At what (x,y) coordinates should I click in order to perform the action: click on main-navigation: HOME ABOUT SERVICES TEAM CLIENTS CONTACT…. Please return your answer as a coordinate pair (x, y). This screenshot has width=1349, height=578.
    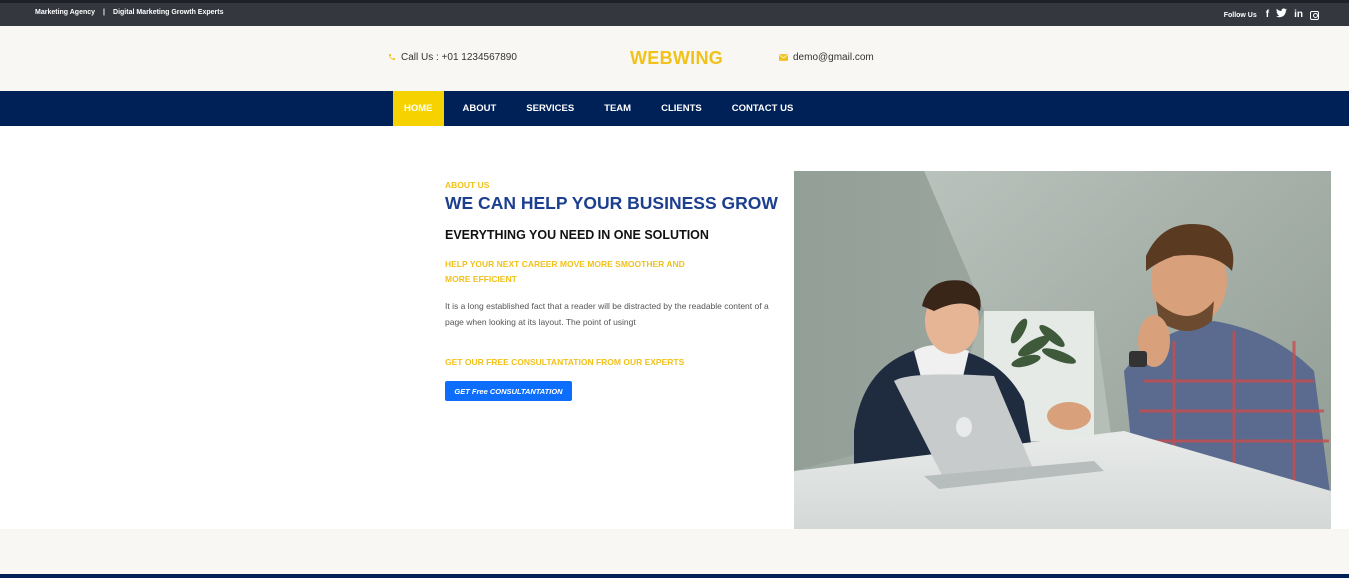
    Looking at the image, I should click on (674, 108).